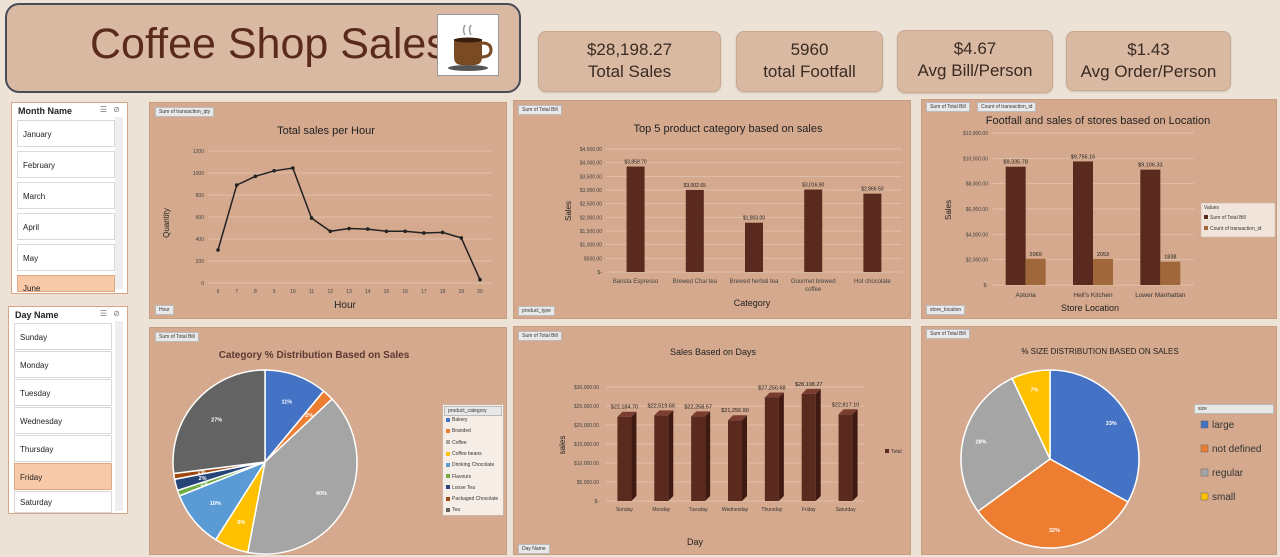 The image size is (1280, 557). Describe the element at coordinates (200, 262) in the screenshot. I see `y-tick-label: 200` at that location.